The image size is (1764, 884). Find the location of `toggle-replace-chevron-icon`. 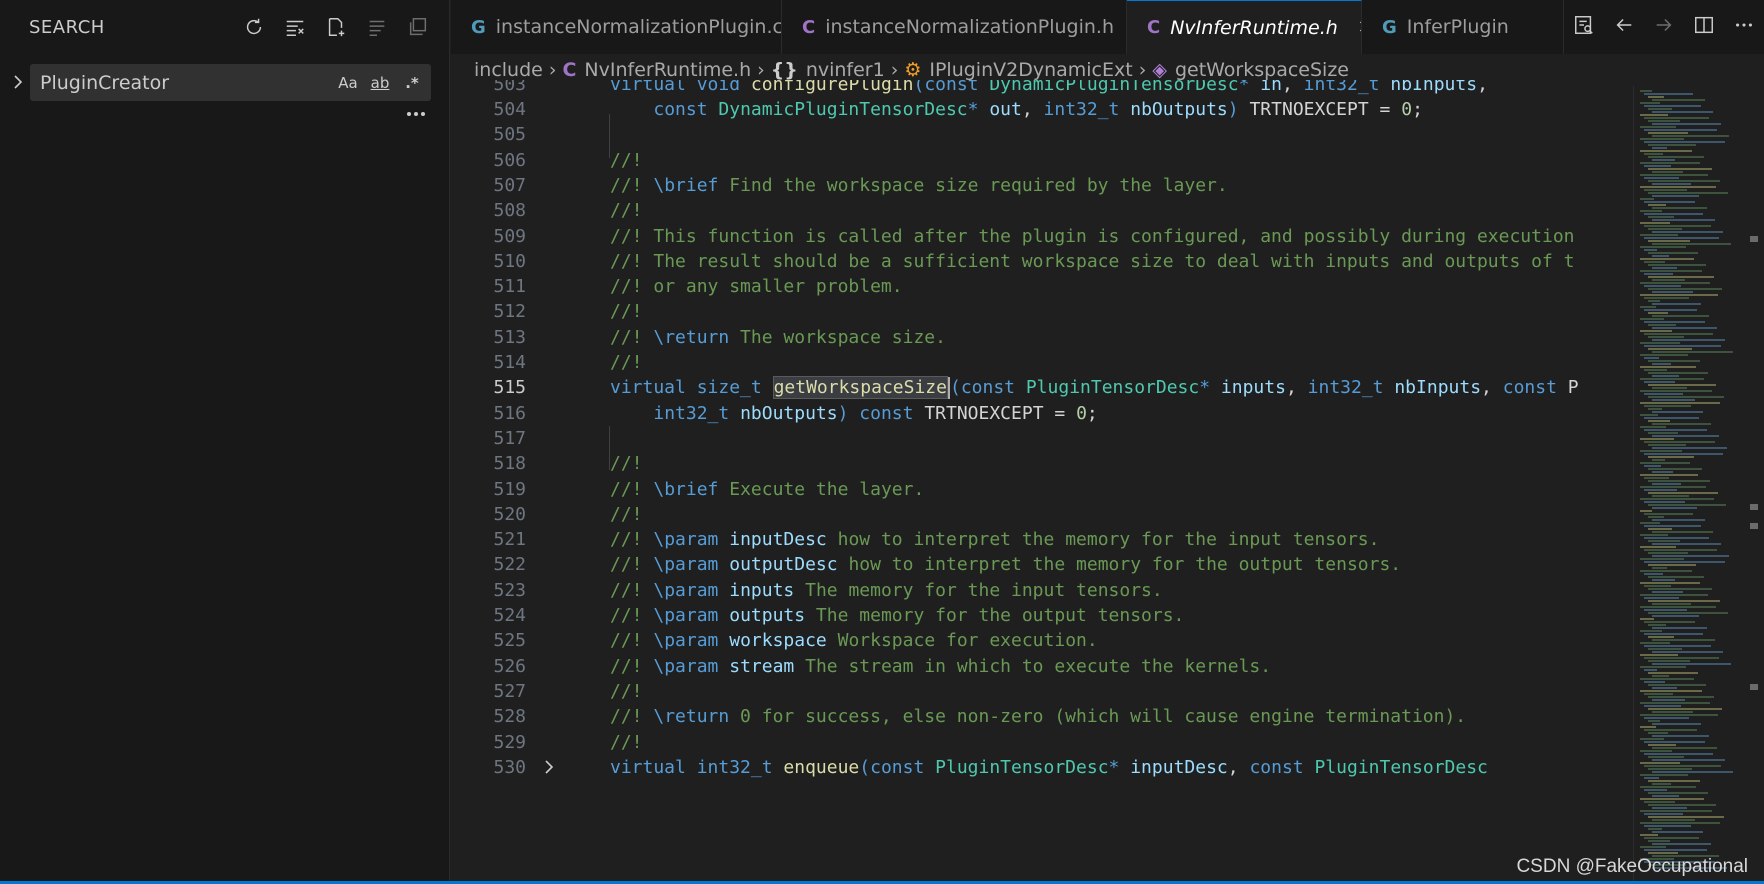

toggle-replace-chevron-icon is located at coordinates (18, 82).